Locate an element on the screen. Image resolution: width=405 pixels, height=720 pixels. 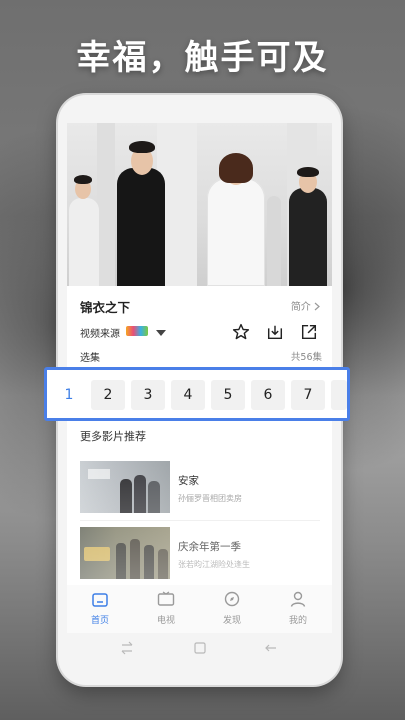
tab-me: 我的 is located at coordinates (298, 611).